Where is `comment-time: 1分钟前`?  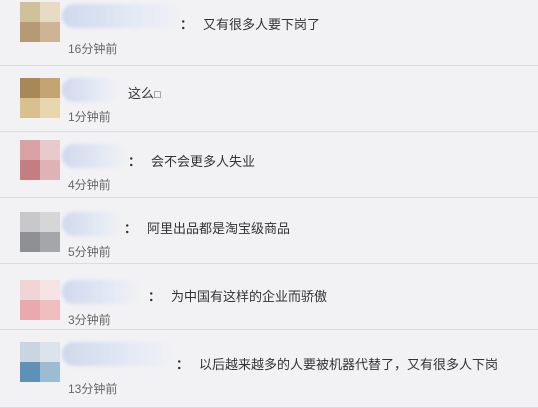 comment-time: 1分钟前 is located at coordinates (89, 117).